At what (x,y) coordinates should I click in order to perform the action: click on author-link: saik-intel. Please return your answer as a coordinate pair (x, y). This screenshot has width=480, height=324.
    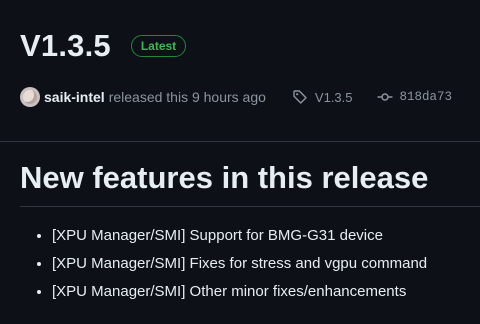
    Looking at the image, I should click on (74, 97).